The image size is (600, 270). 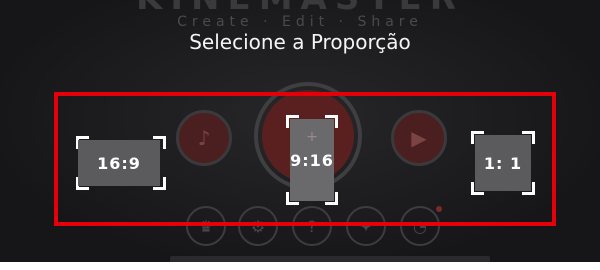 I want to click on ratio-label: 1, so click(x=503, y=163).